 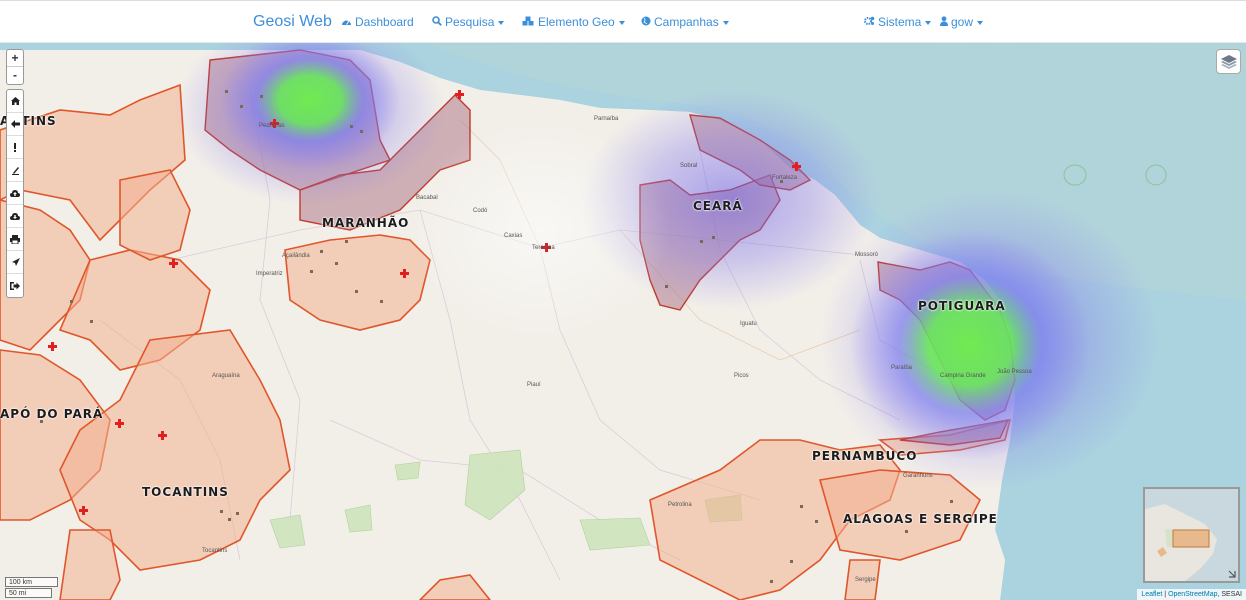 I want to click on region-label-maranhao: MARANHÃO, so click(x=366, y=223).